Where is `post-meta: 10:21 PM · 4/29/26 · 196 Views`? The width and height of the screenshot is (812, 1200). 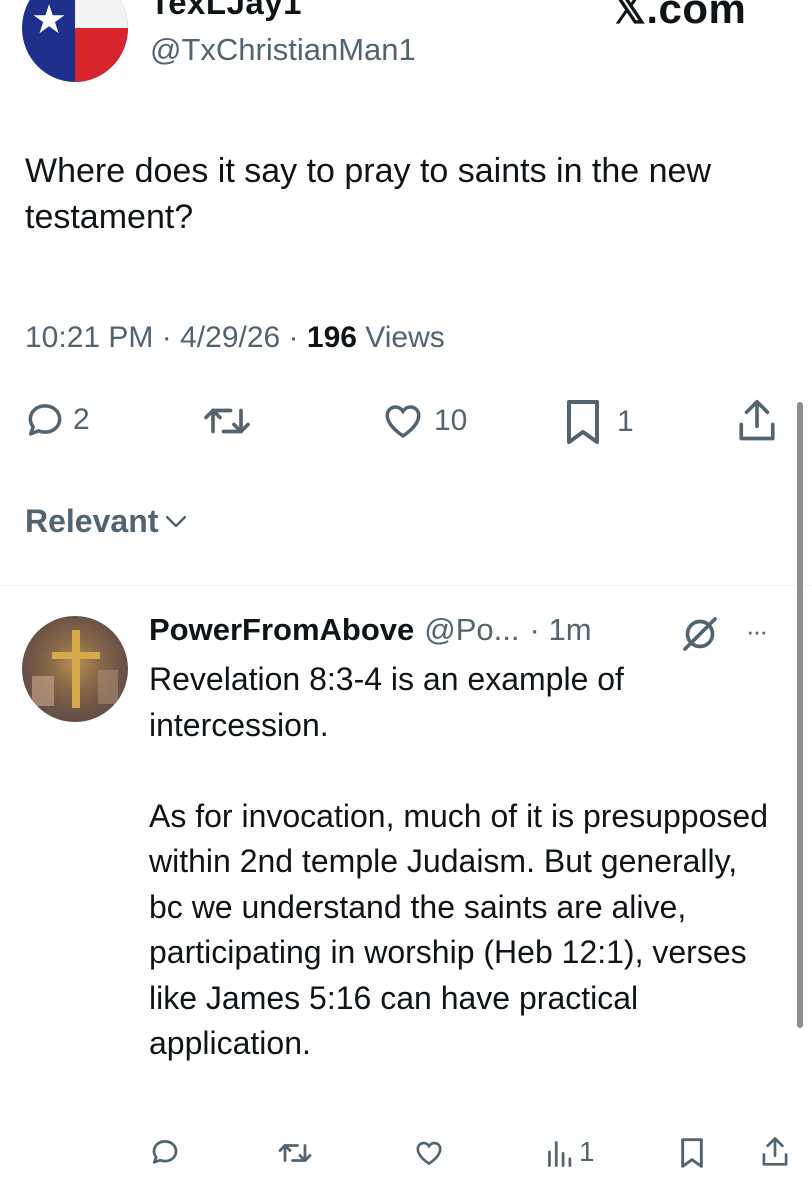 post-meta: 10:21 PM · 4/29/26 · 196 Views is located at coordinates (235, 338).